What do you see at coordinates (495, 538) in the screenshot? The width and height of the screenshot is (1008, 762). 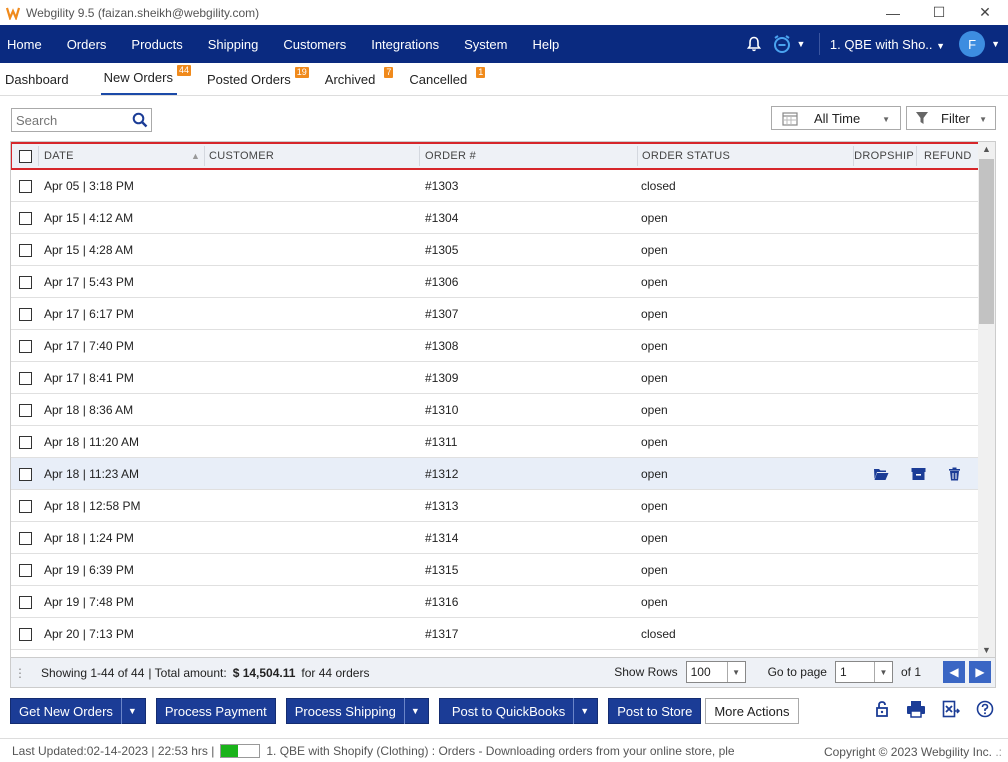 I see `table-row: Apr 18 | 1:24 PM #1314 open` at bounding box center [495, 538].